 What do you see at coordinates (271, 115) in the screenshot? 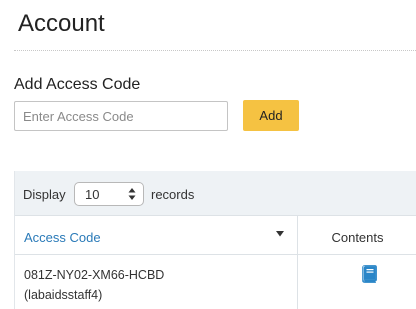
I see `add-button: Add` at bounding box center [271, 115].